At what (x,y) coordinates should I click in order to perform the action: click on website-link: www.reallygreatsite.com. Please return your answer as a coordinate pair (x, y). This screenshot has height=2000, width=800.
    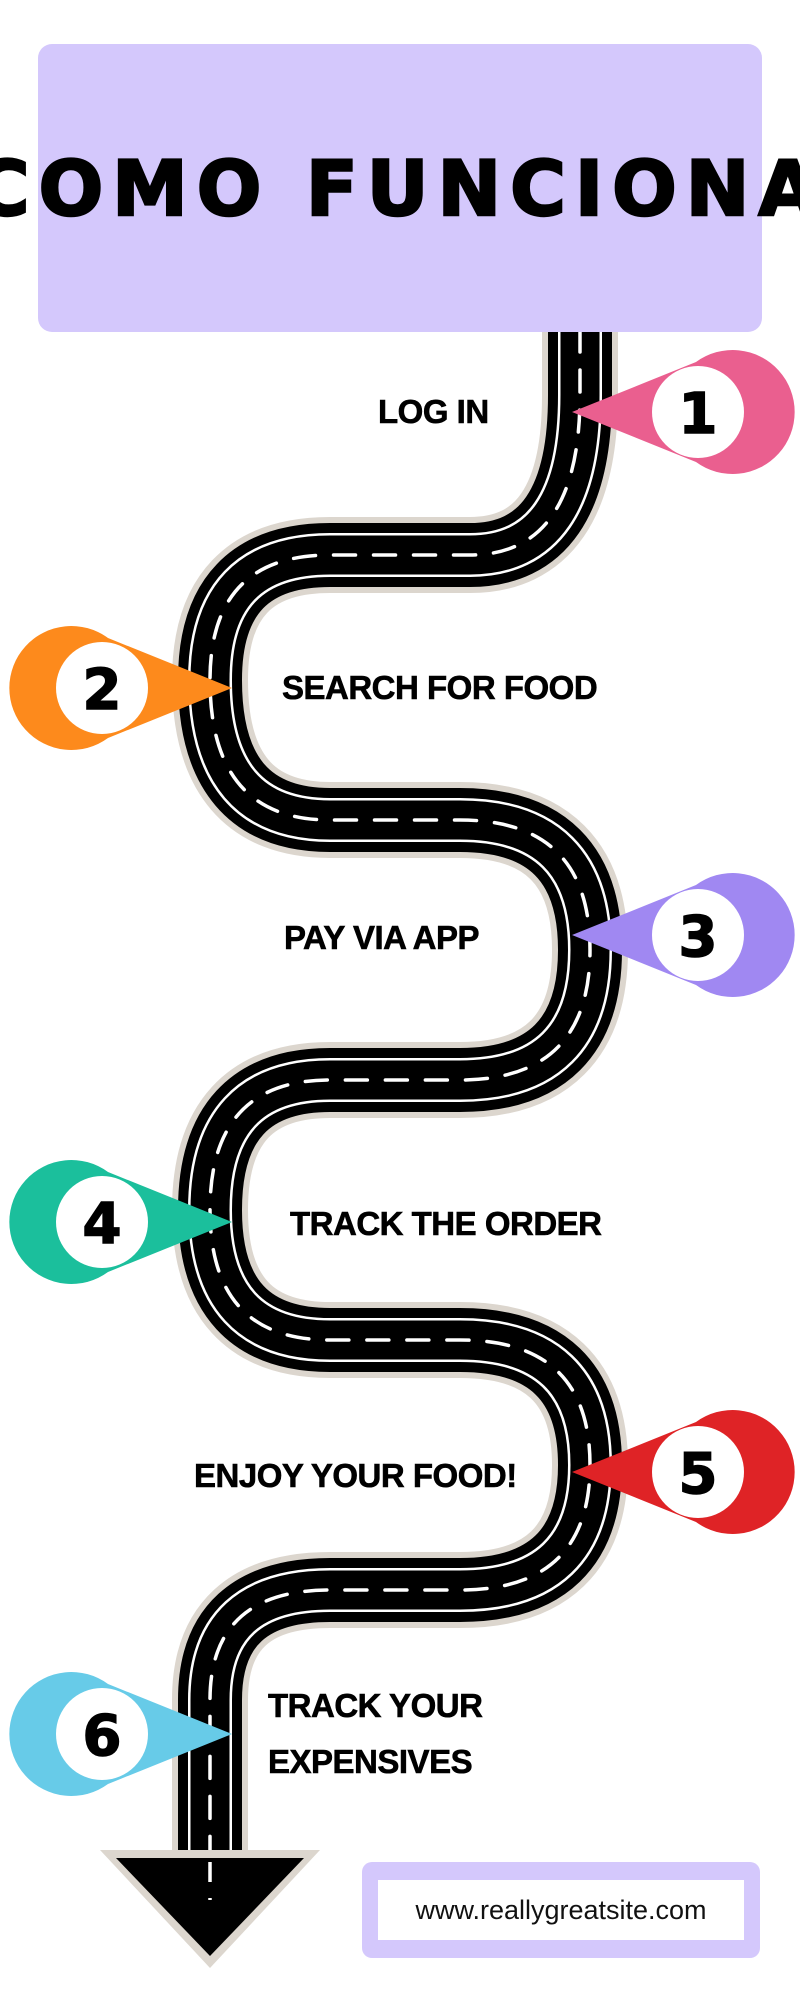
    Looking at the image, I should click on (560, 1910).